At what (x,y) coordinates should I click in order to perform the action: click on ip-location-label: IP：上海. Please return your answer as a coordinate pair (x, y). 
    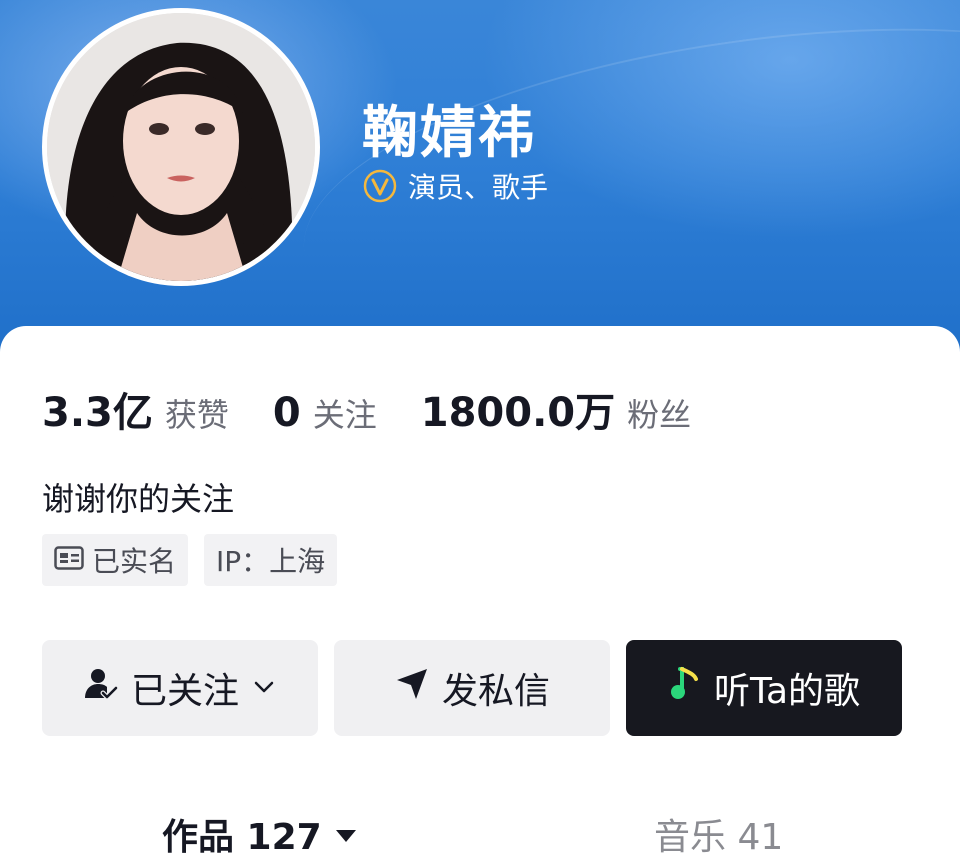
    Looking at the image, I should click on (271, 561).